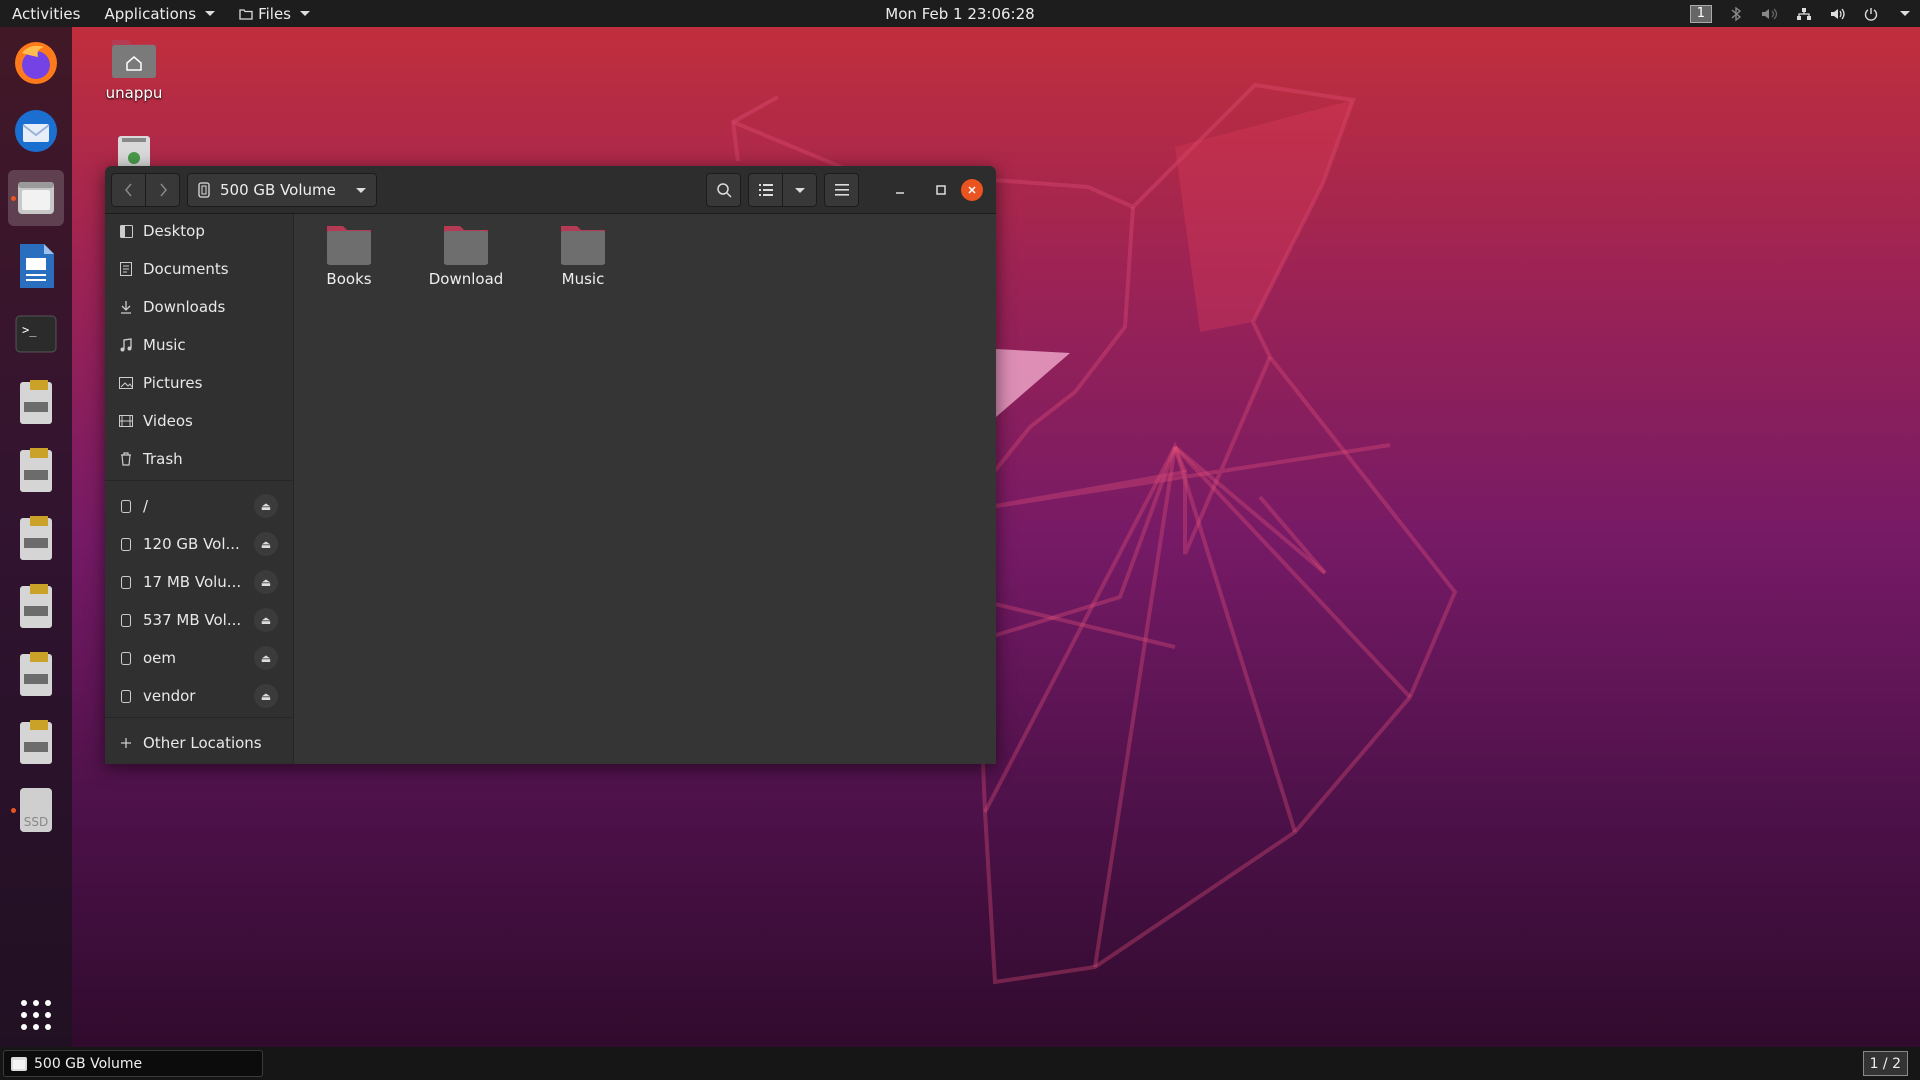  What do you see at coordinates (199, 269) in the screenshot?
I see `sidebar-item-documents: Documents` at bounding box center [199, 269].